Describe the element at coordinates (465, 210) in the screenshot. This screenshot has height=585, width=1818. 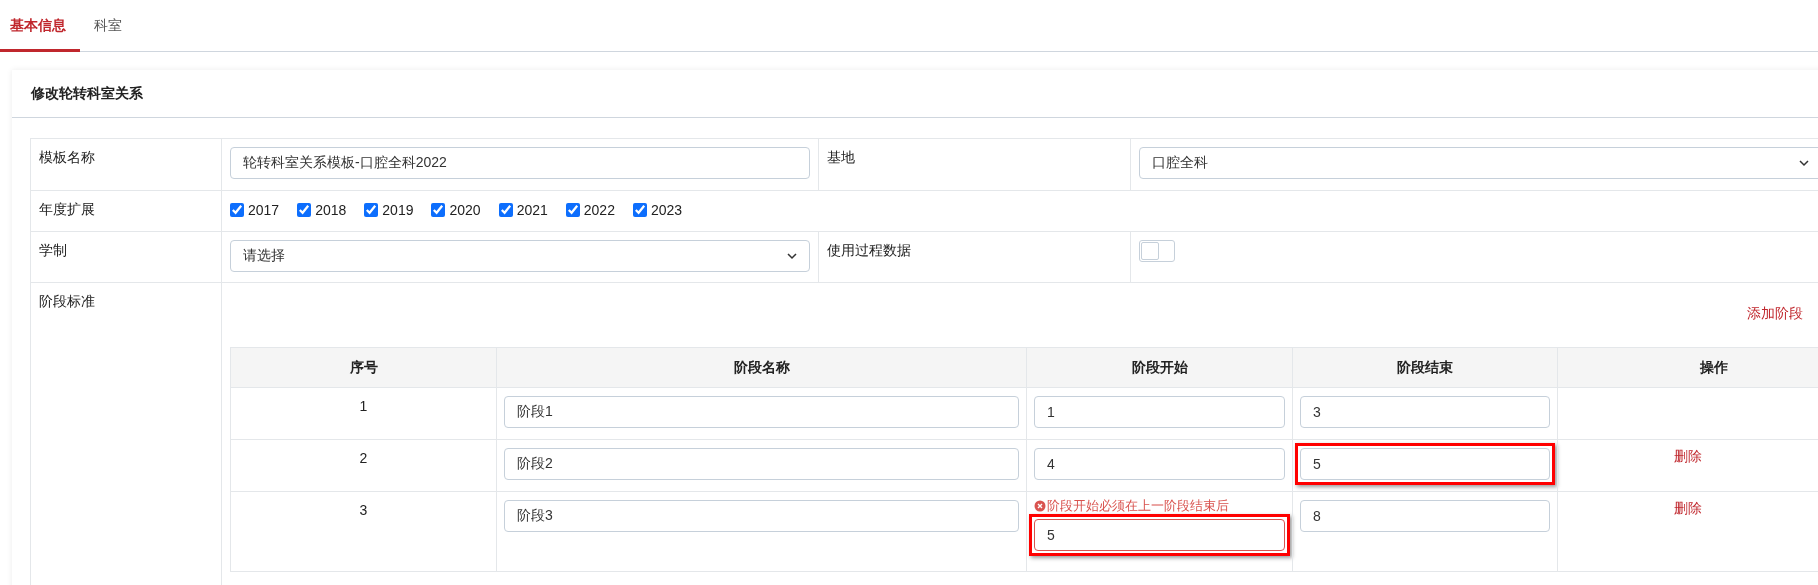
I see `checkbox-label: 2020` at that location.